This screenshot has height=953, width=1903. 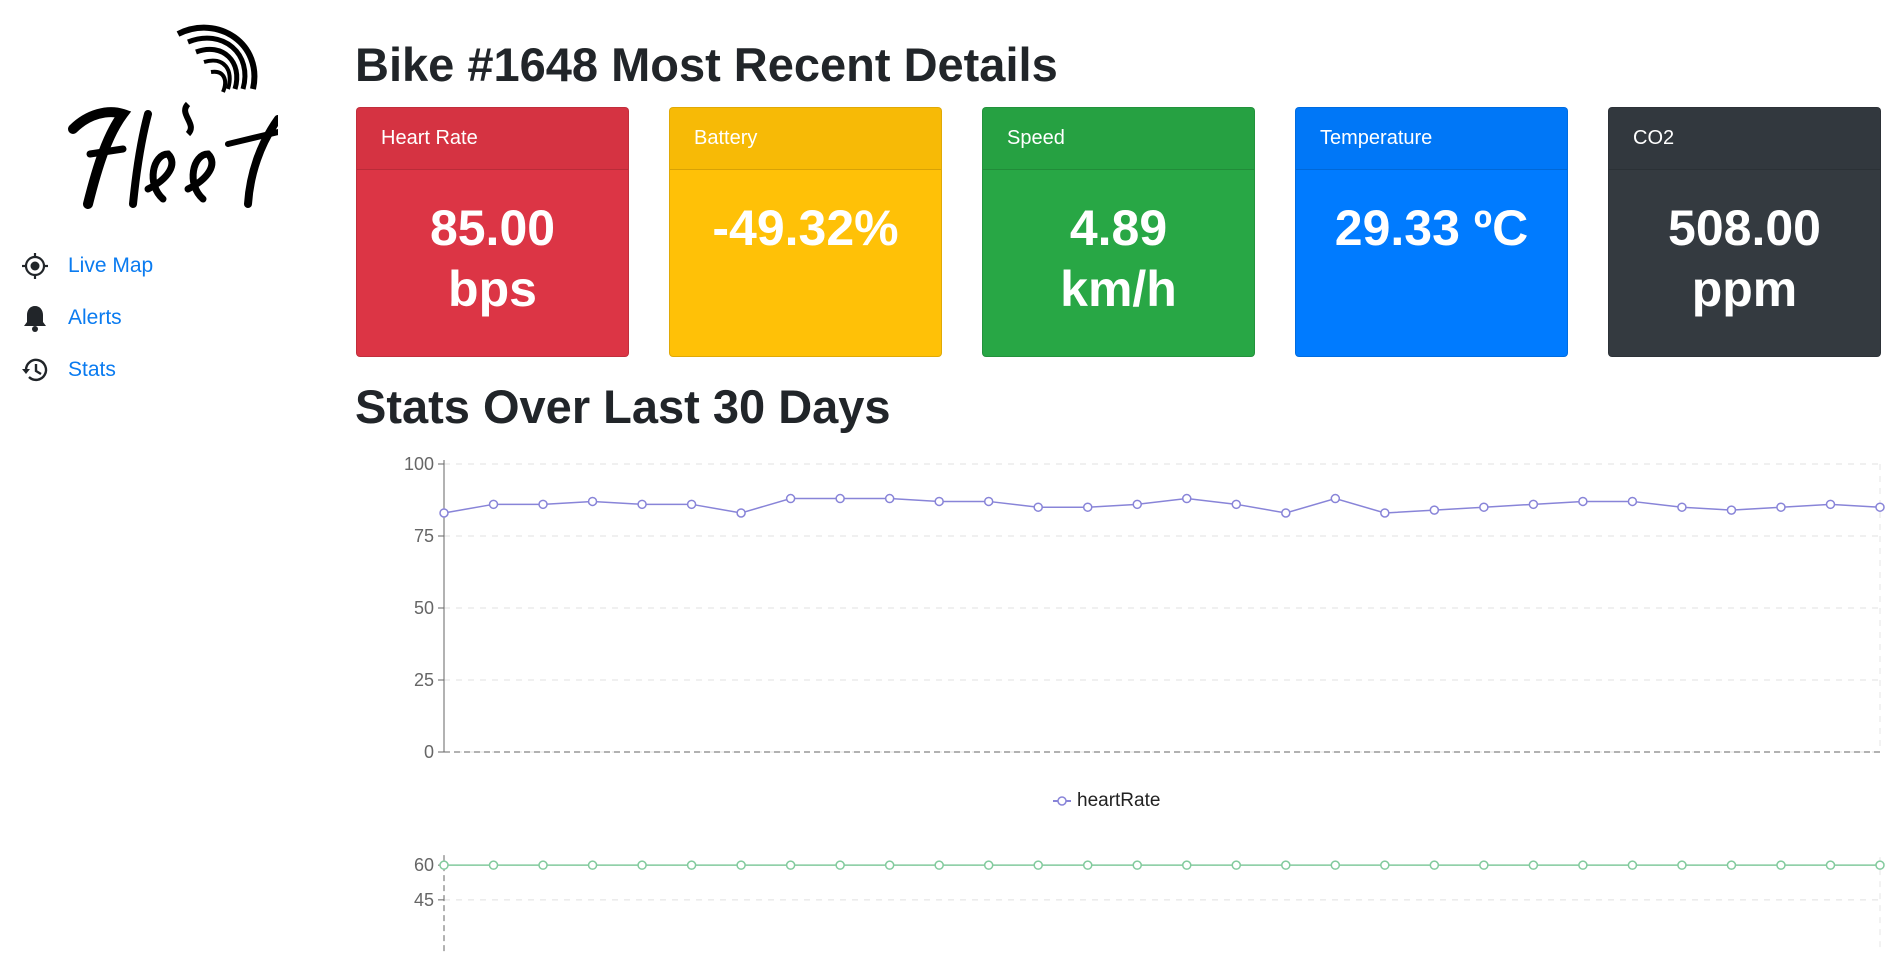 I want to click on co2-card: CO2 508.00 ppm, so click(x=1744, y=232).